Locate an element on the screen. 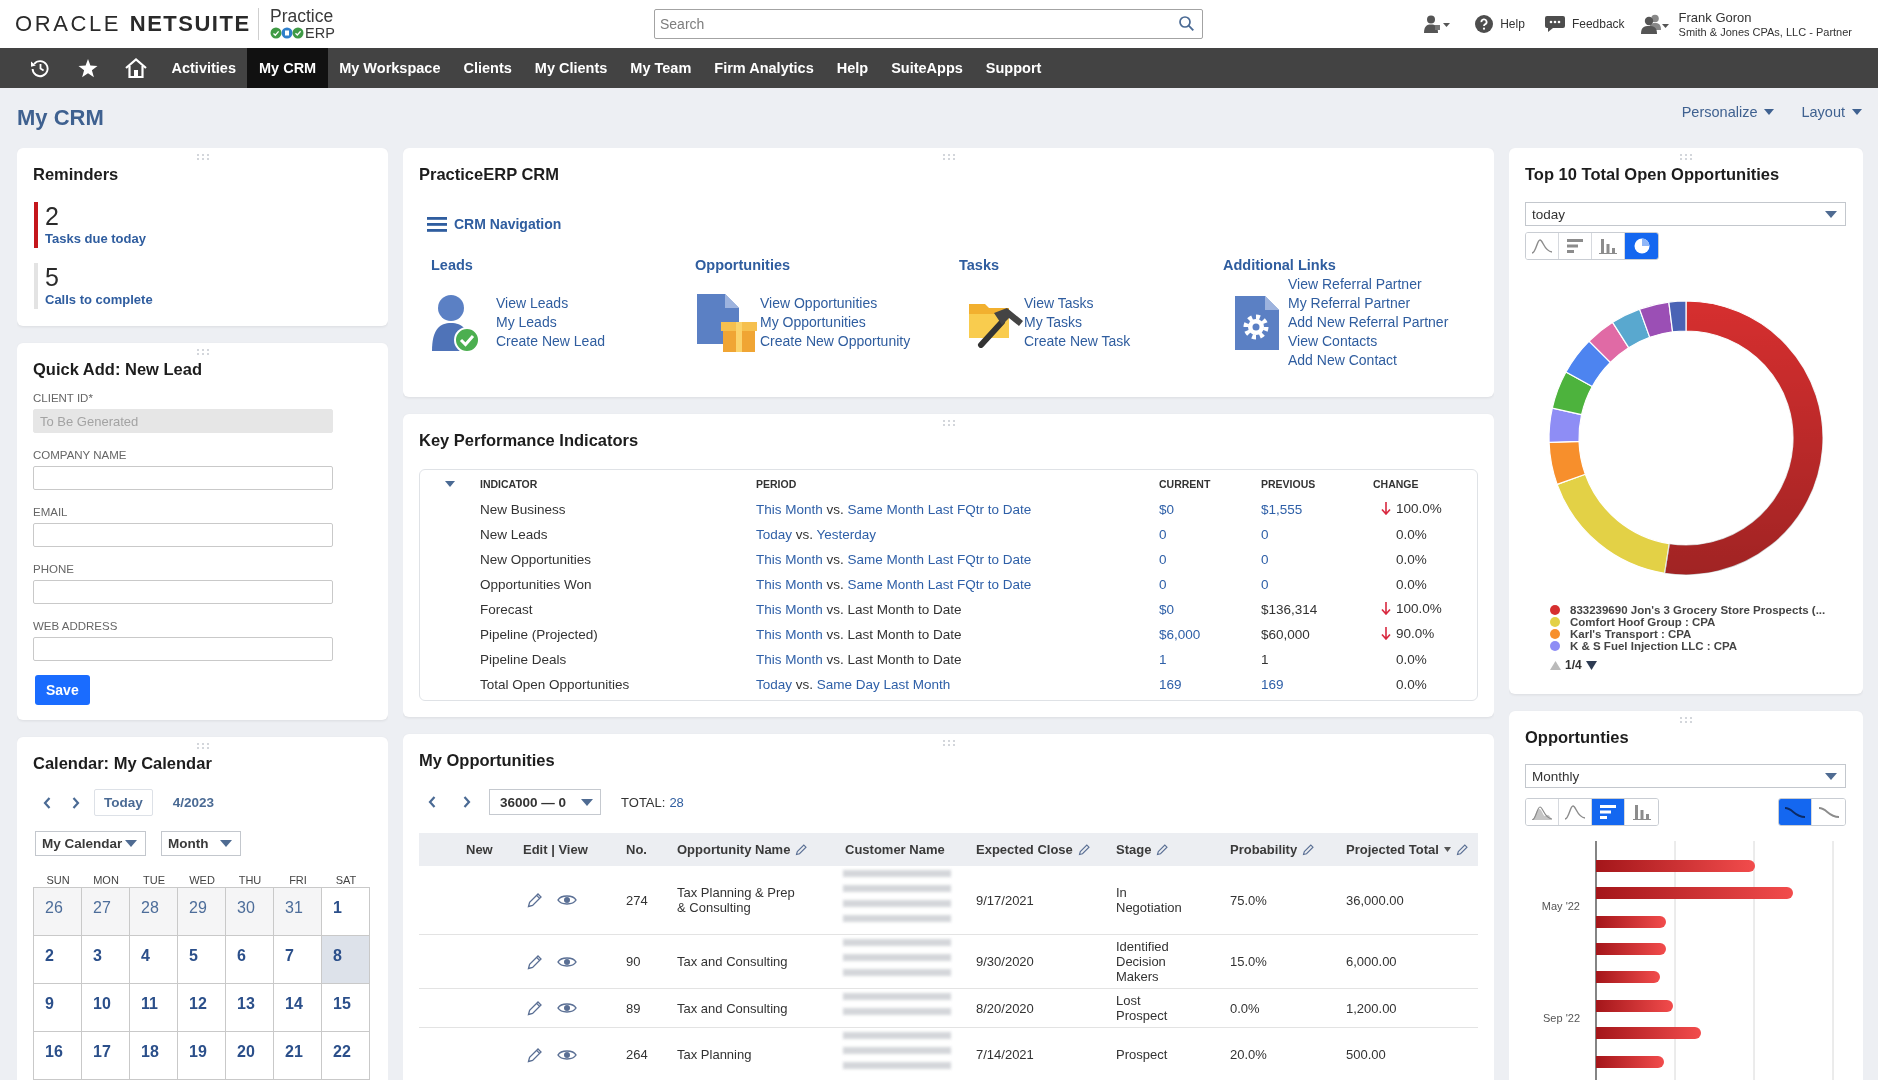  calendar-day: 10 is located at coordinates (106, 1008).